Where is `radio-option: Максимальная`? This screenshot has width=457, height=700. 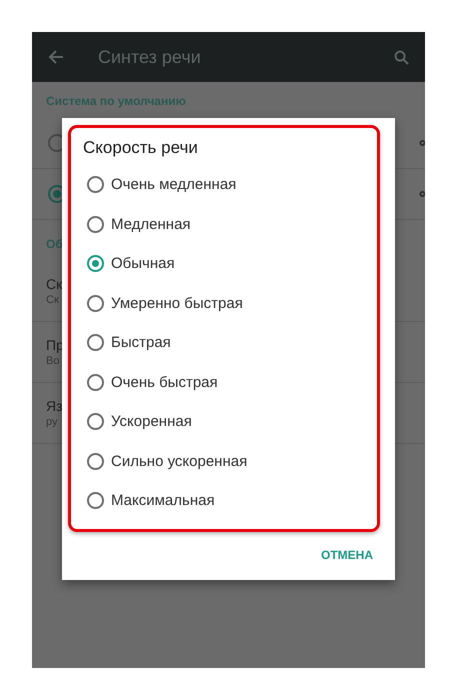 radio-option: Максимальная is located at coordinates (224, 500).